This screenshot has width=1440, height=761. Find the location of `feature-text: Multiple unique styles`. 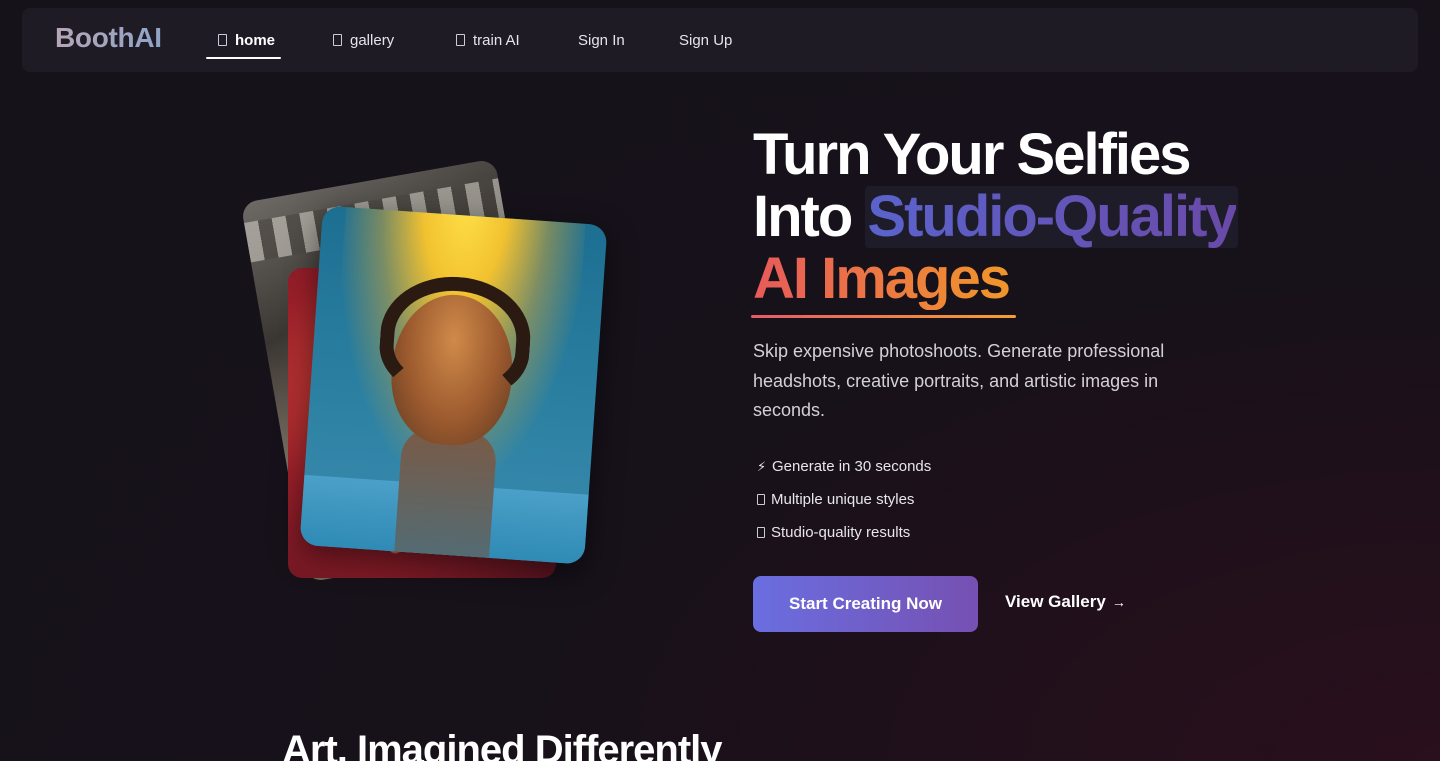

feature-text: Multiple unique styles is located at coordinates (843, 499).